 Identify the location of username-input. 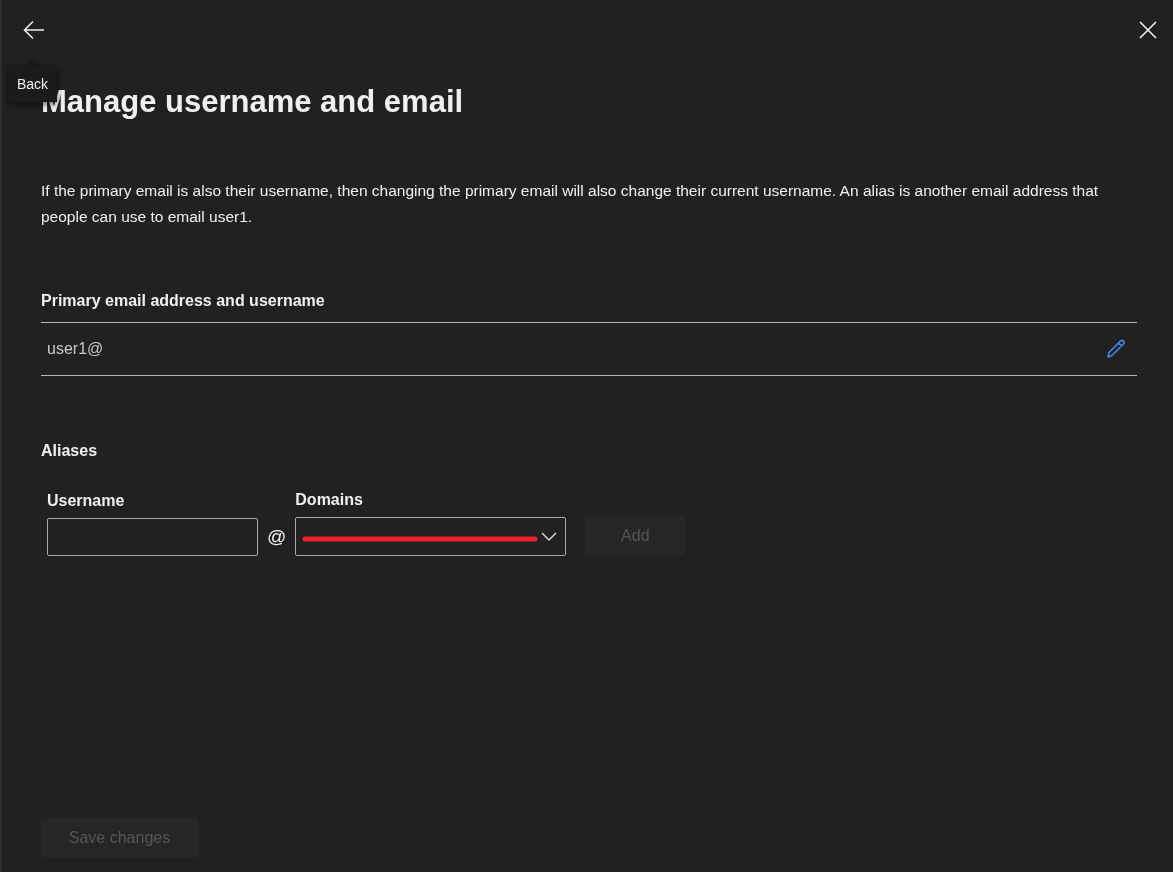
(152, 537).